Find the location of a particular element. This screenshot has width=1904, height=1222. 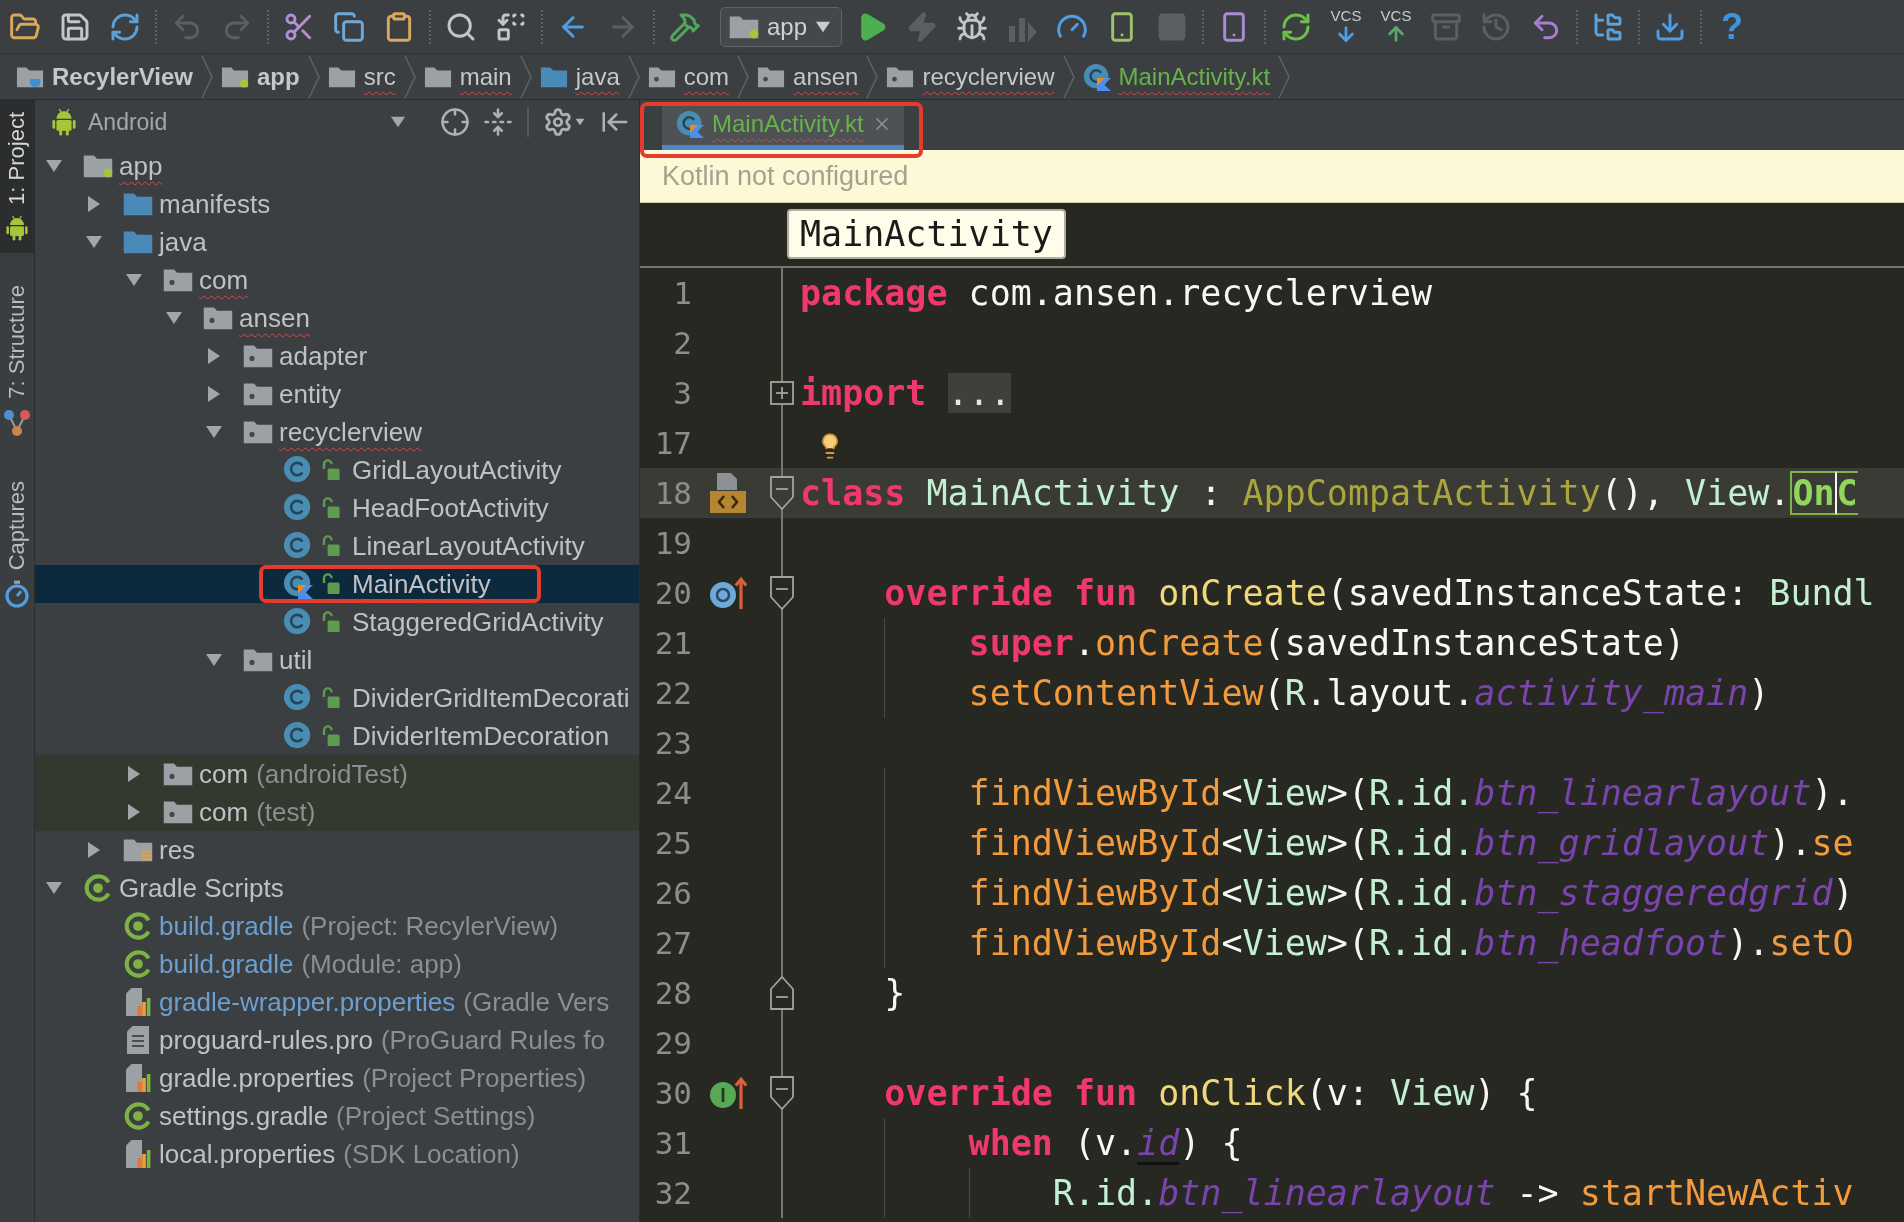

breadcrumb-item: RecylerView is located at coordinates (104, 76).